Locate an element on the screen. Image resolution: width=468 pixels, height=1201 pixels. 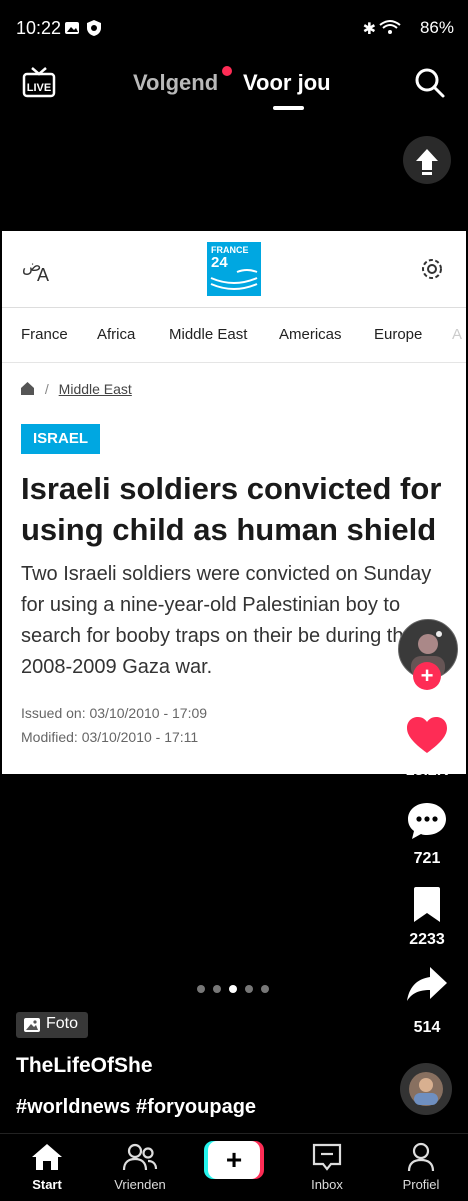
tab-following: Volgend is located at coordinates (175, 83).